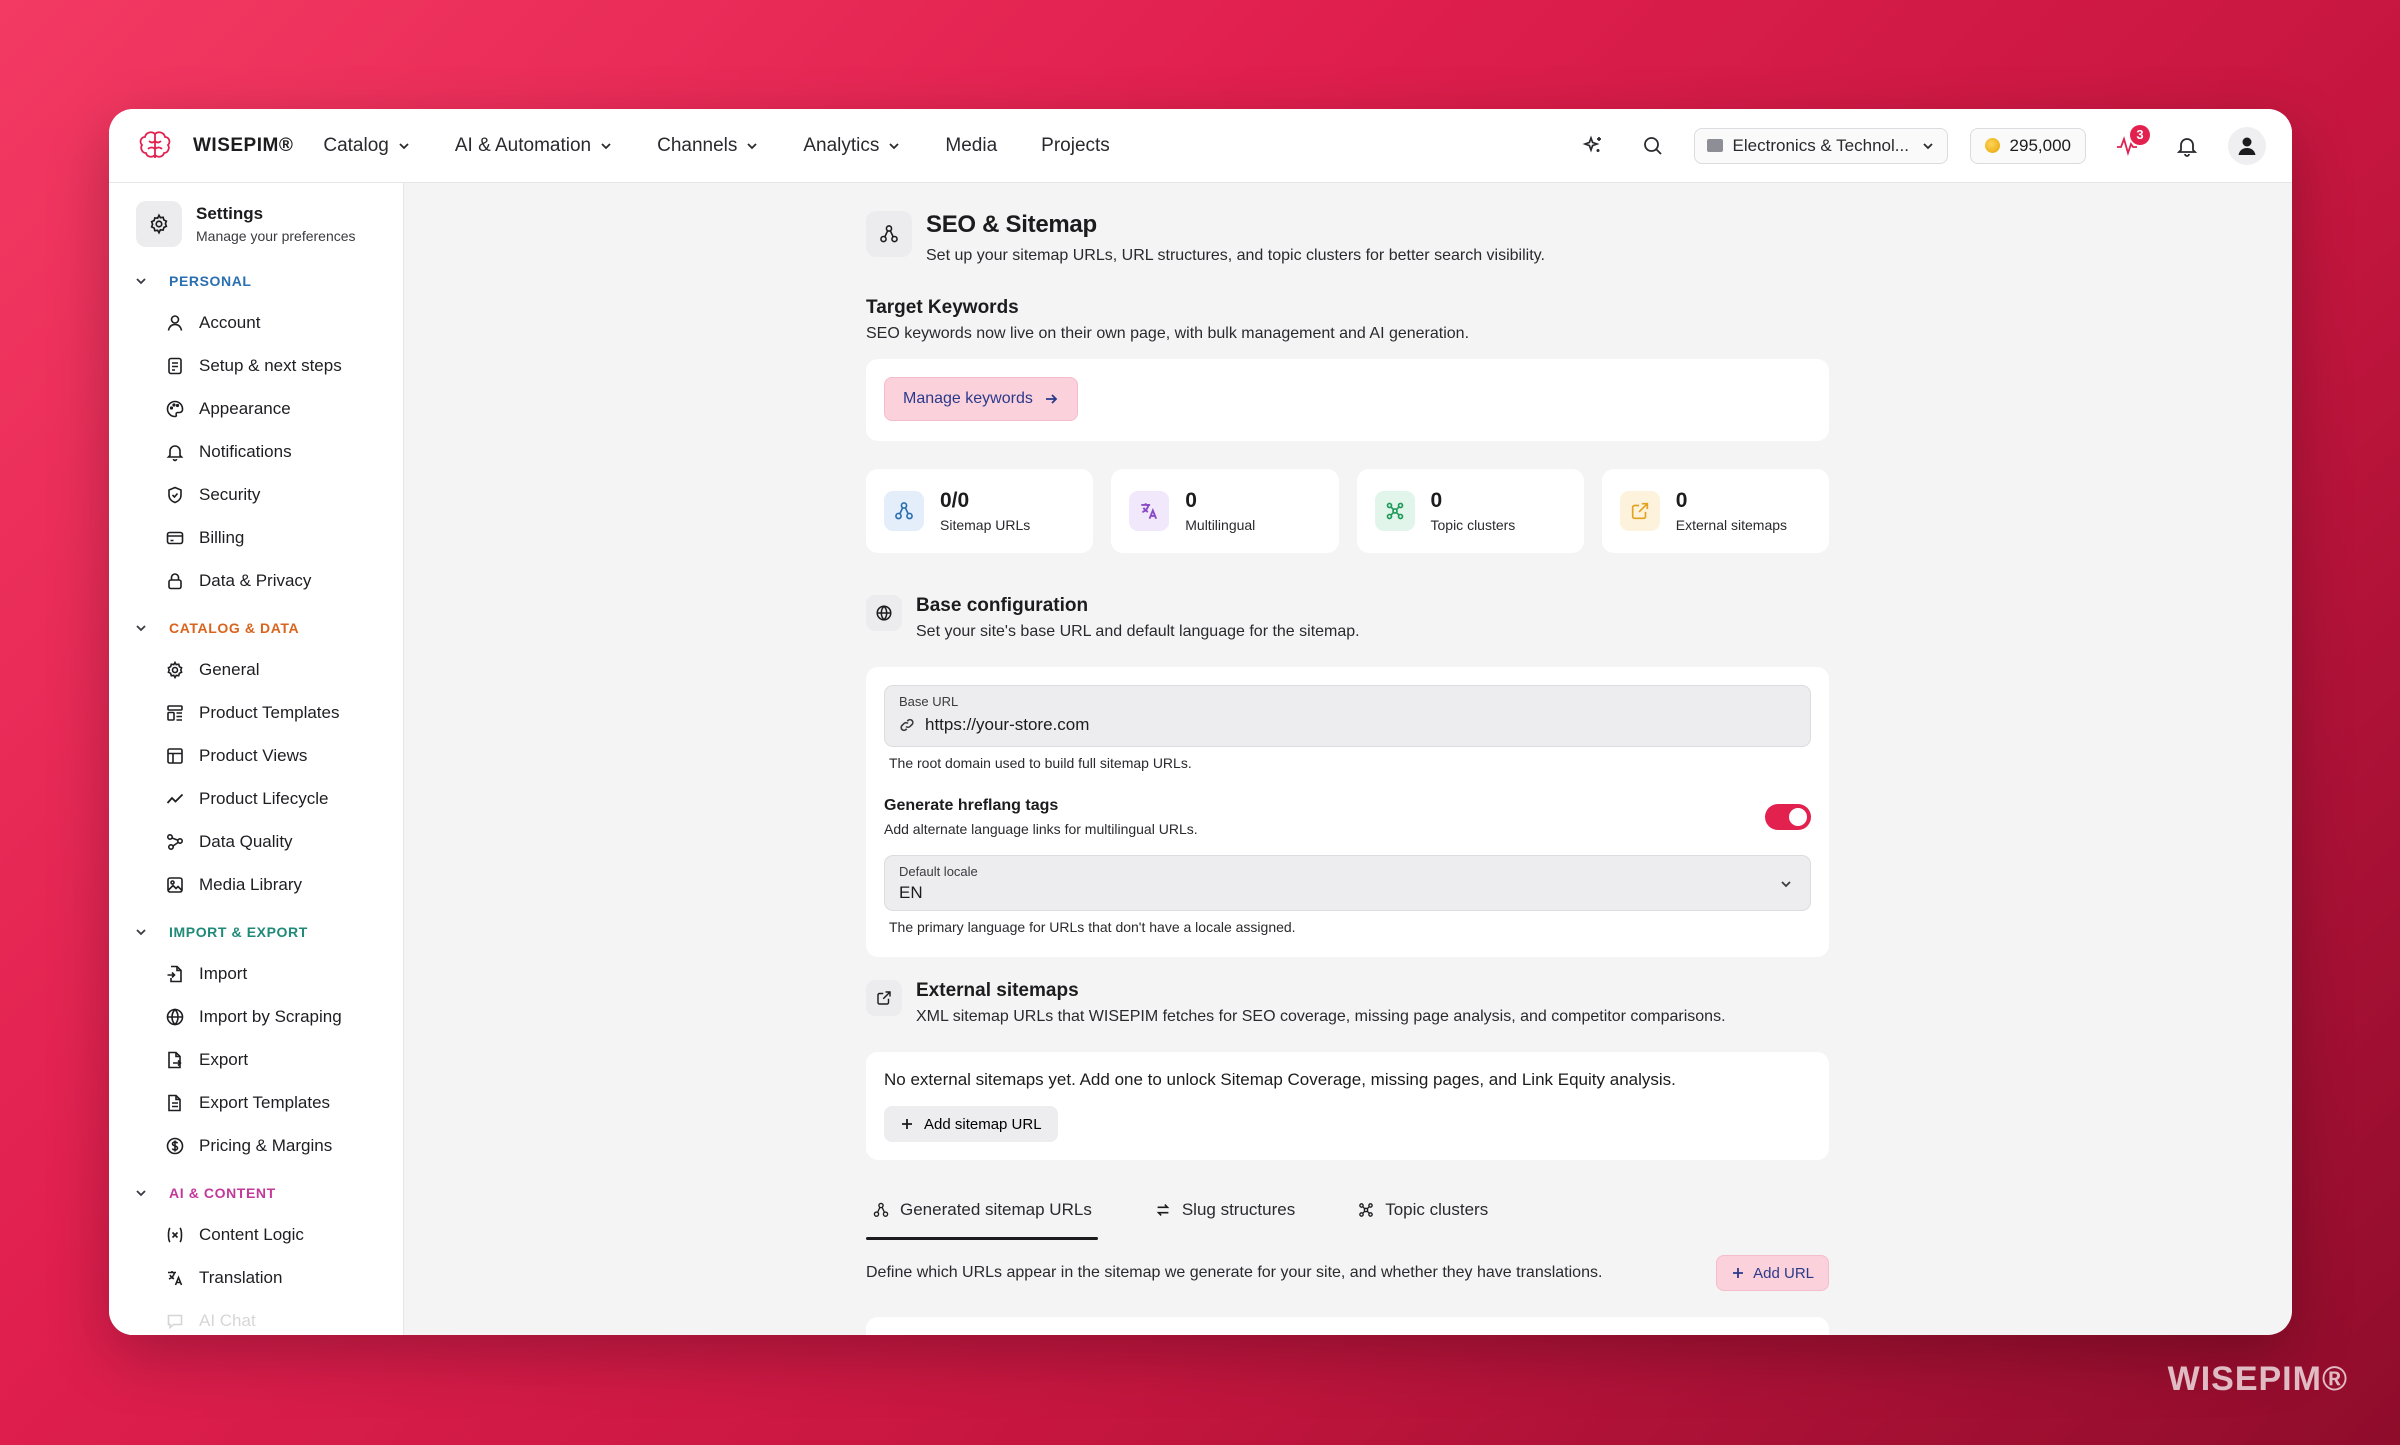 This screenshot has width=2400, height=1445. Describe the element at coordinates (256, 1317) in the screenshot. I see `sidebar-item-ai-chat: AI Chat` at that location.